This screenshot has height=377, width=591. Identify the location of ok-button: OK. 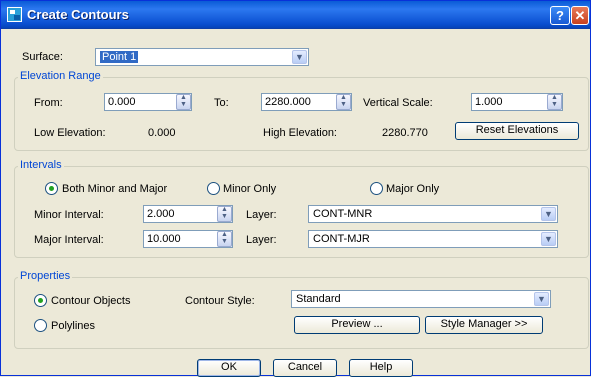
(229, 368).